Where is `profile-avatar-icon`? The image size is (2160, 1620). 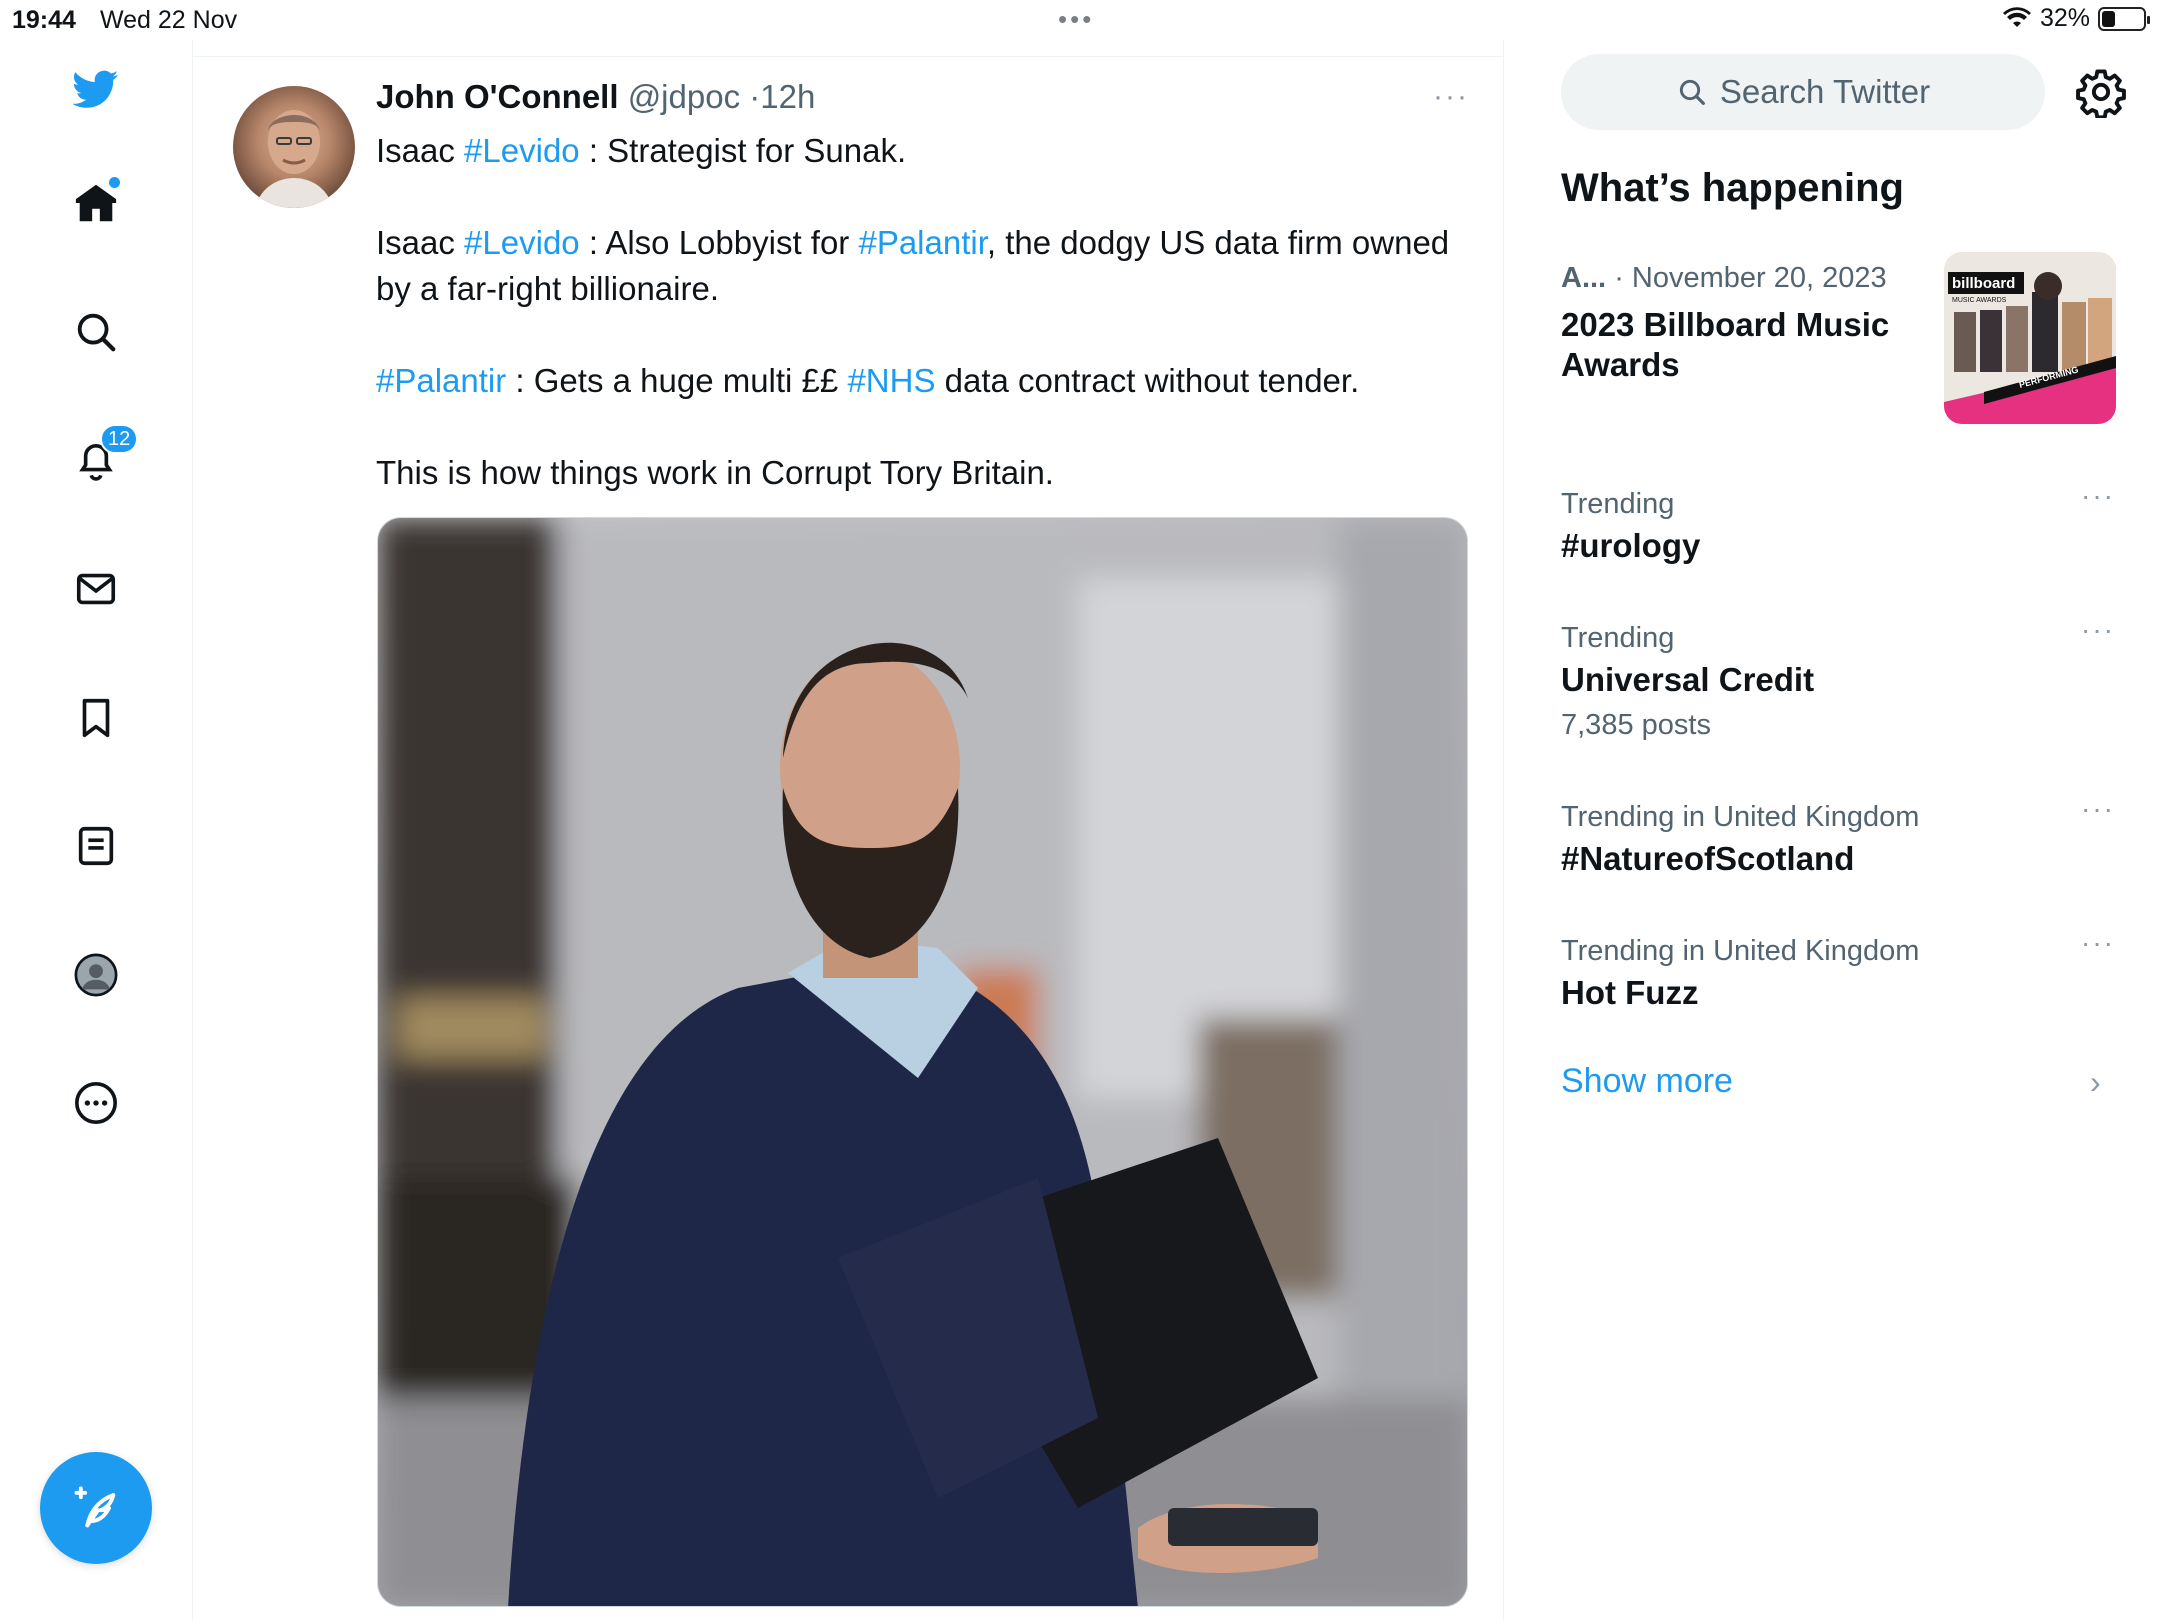 profile-avatar-icon is located at coordinates (96, 975).